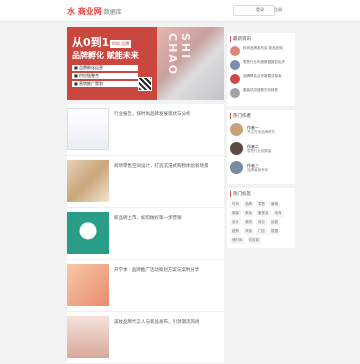  I want to click on tag-item: 设计, so click(235, 222).